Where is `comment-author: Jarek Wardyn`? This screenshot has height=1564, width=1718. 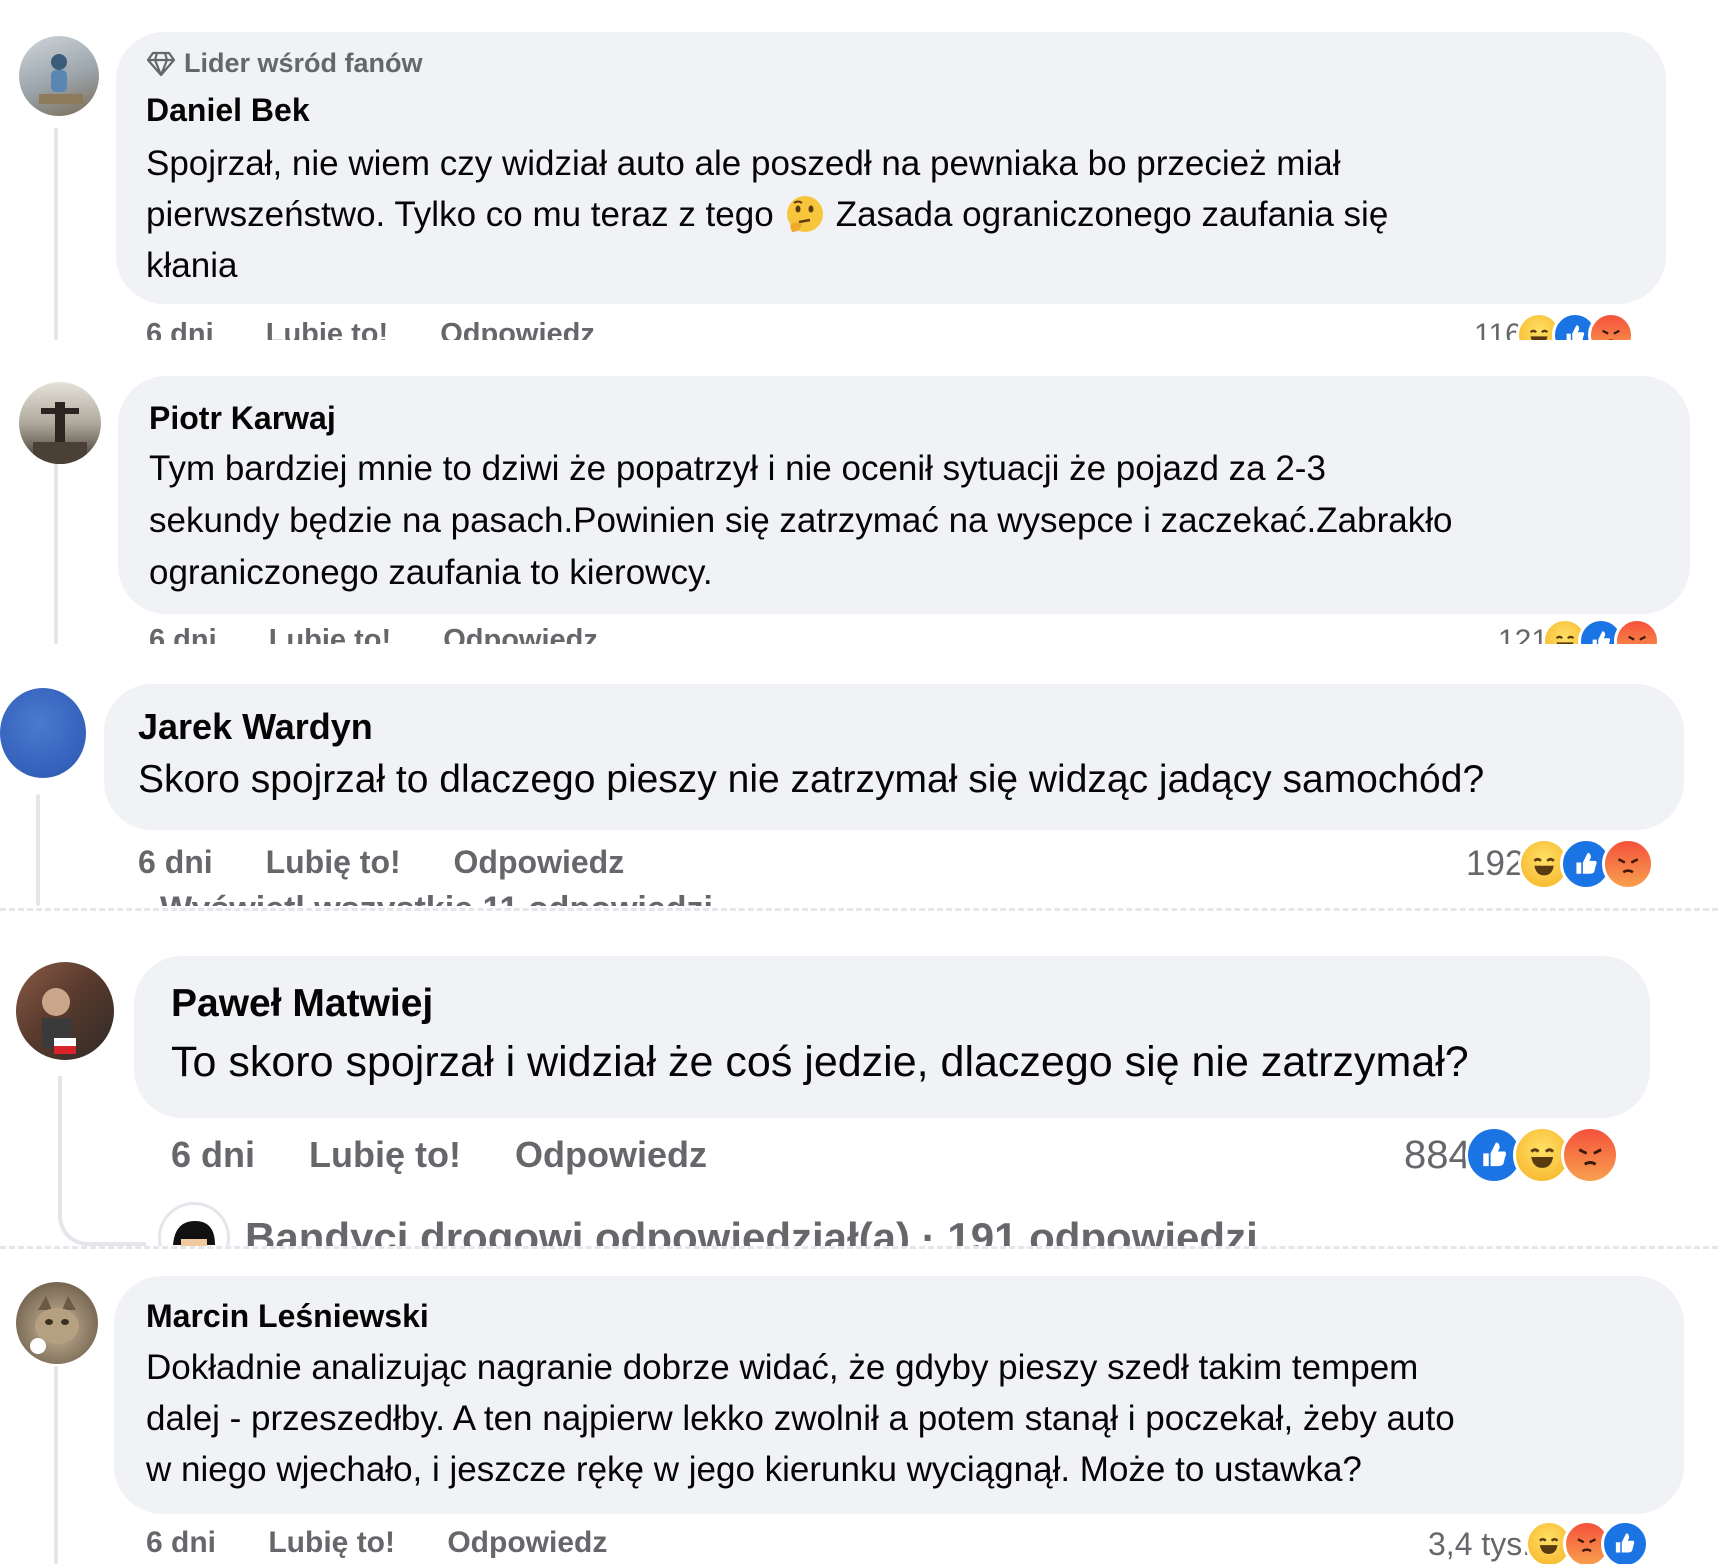
comment-author: Jarek Wardyn is located at coordinates (255, 727).